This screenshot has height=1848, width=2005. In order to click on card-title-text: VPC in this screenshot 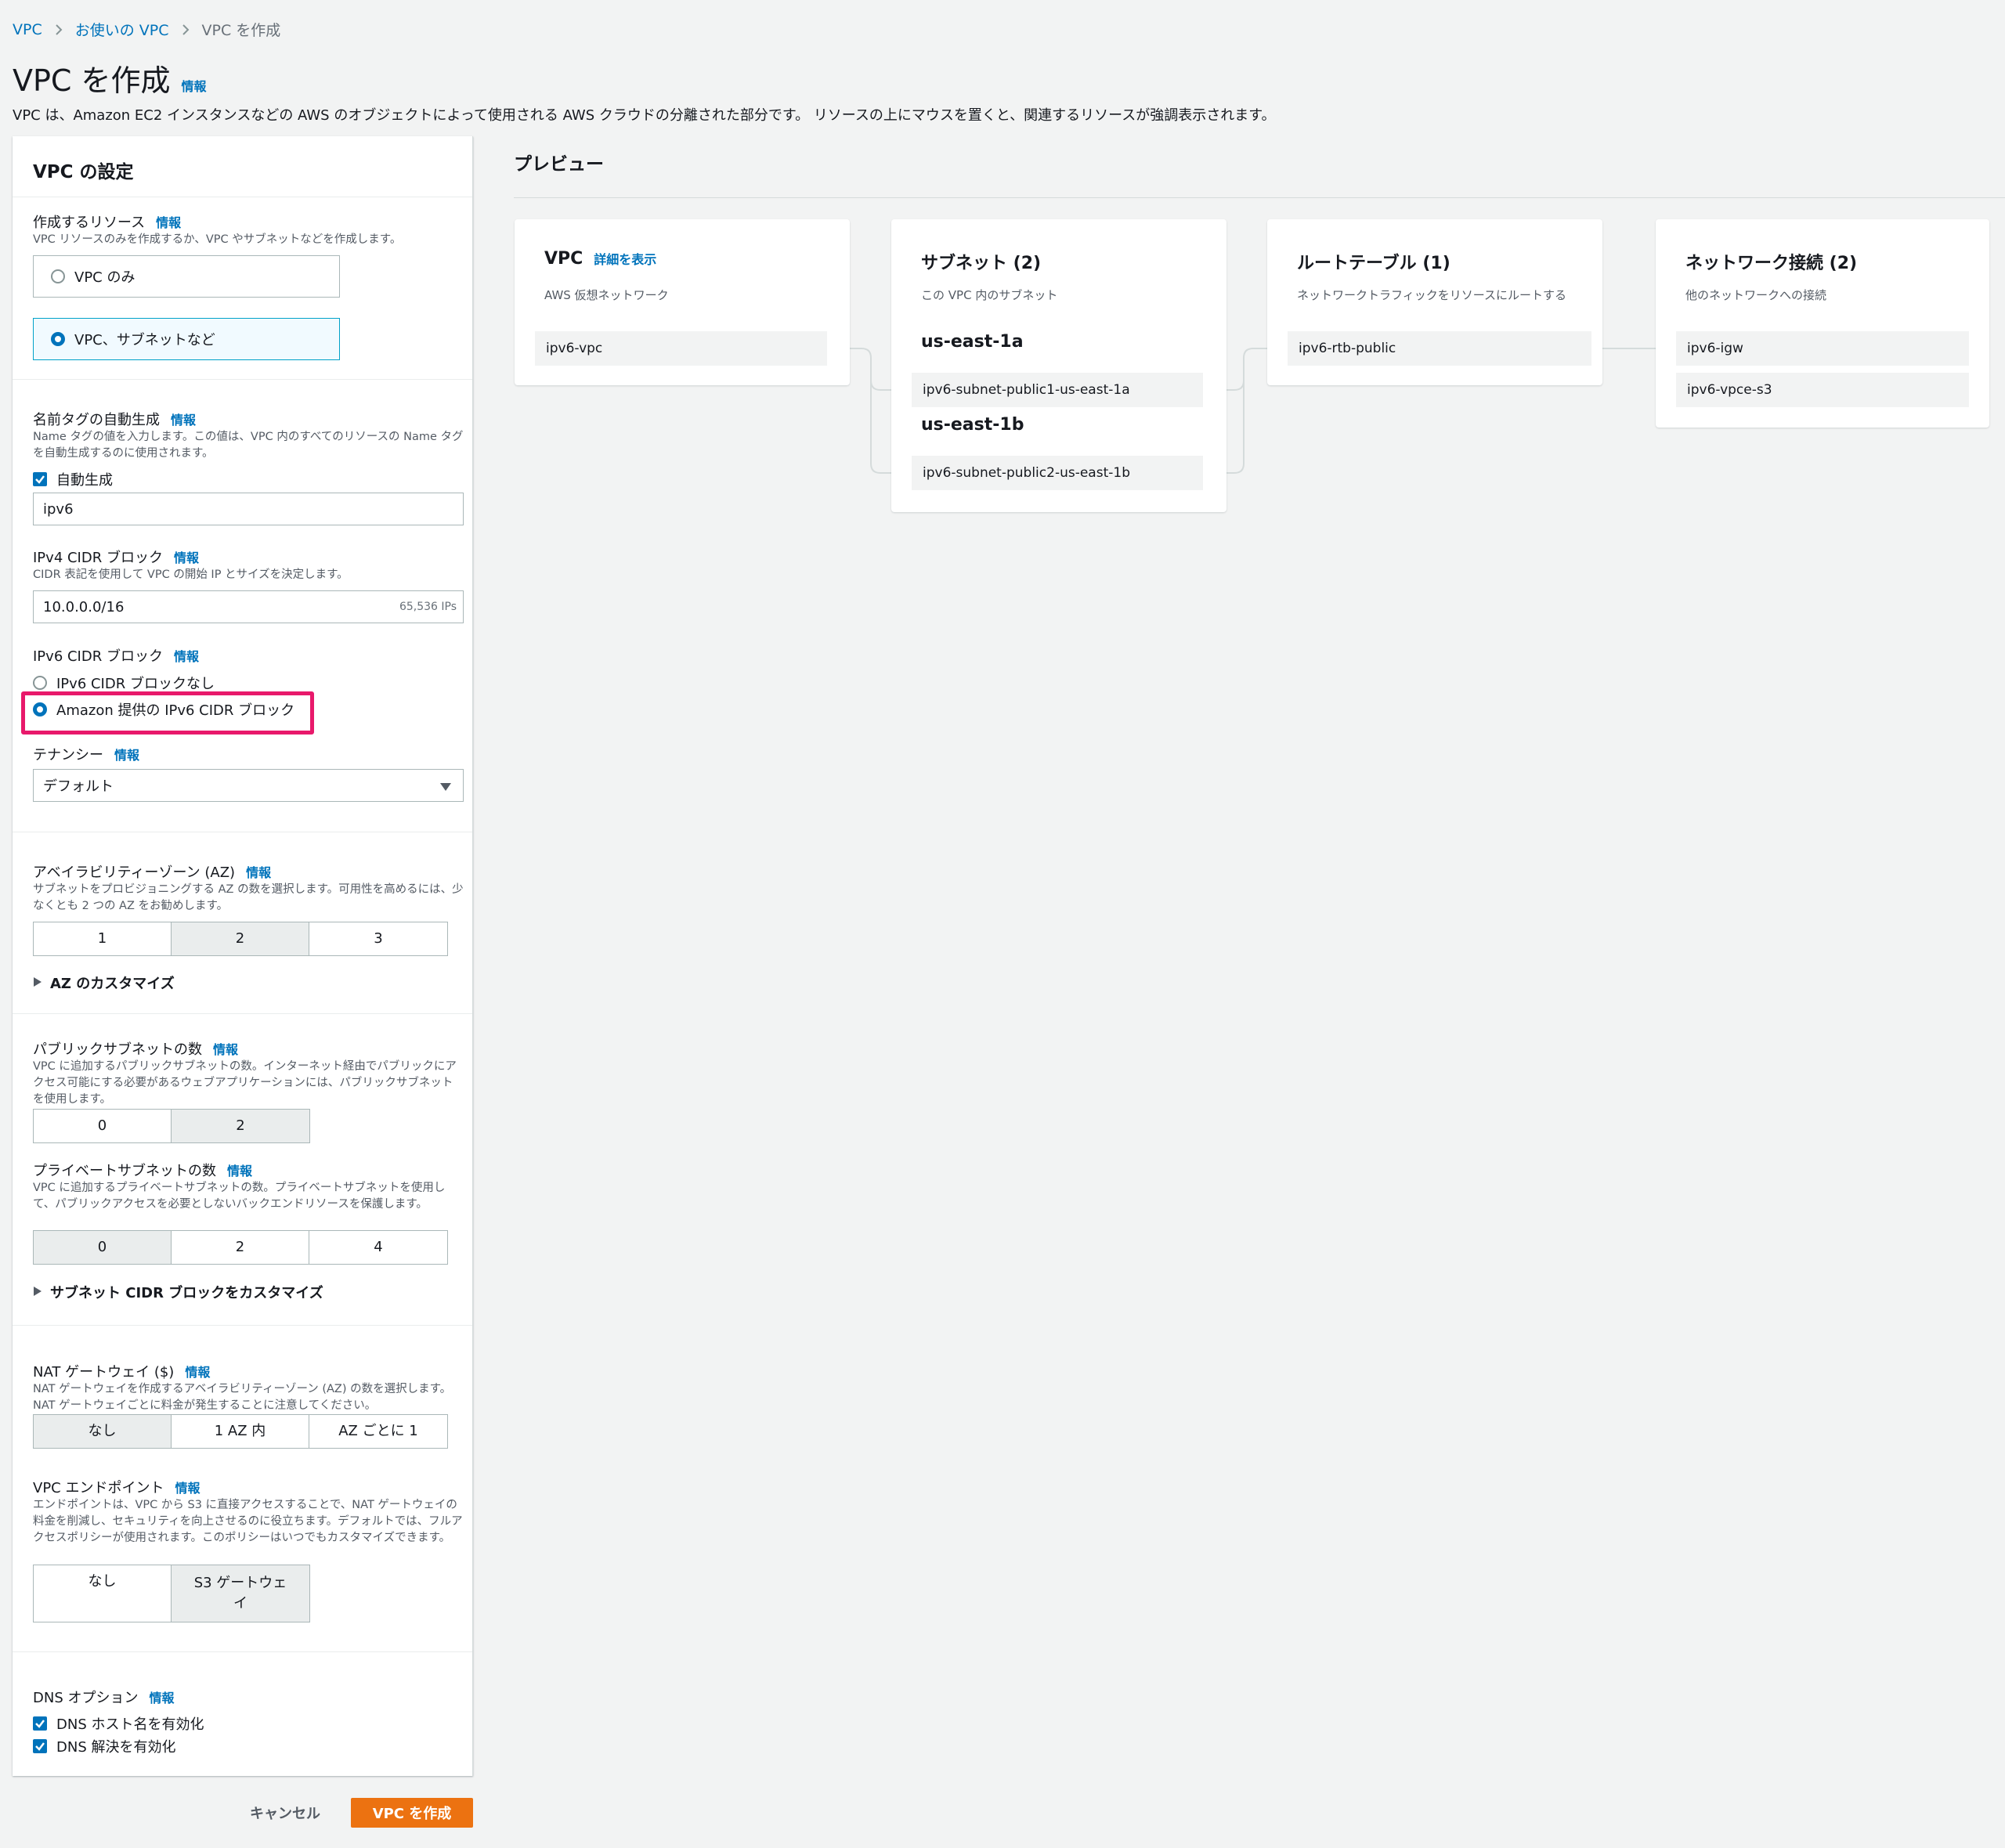, I will do `click(563, 259)`.